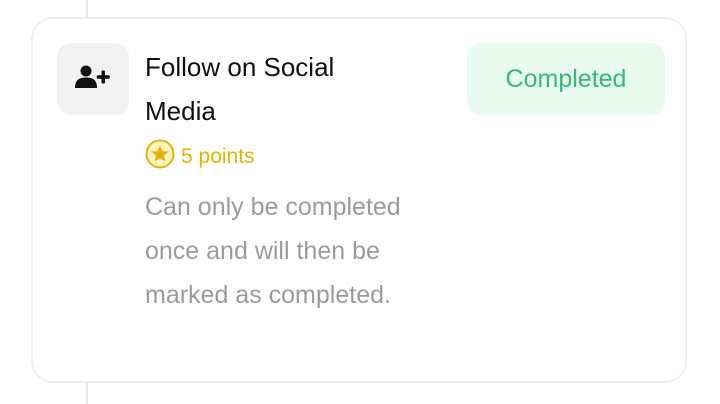 This screenshot has height=404, width=720. Describe the element at coordinates (218, 156) in the screenshot. I see `points-label: 5 points` at that location.